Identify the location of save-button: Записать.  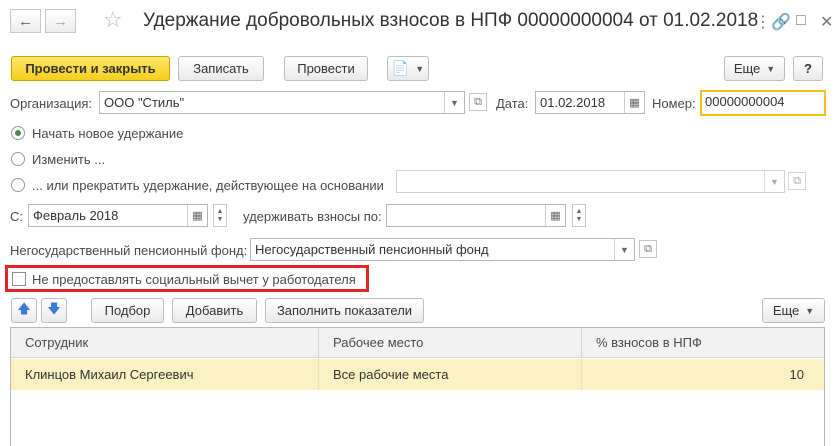
(221, 68).